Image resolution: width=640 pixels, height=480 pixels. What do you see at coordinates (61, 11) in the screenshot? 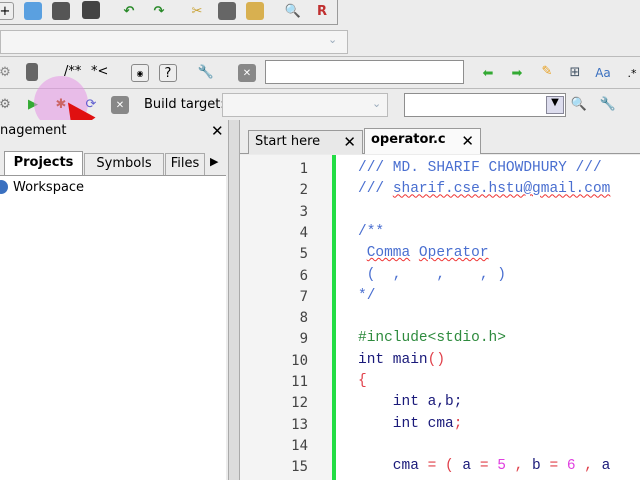
I see `save-icon` at bounding box center [61, 11].